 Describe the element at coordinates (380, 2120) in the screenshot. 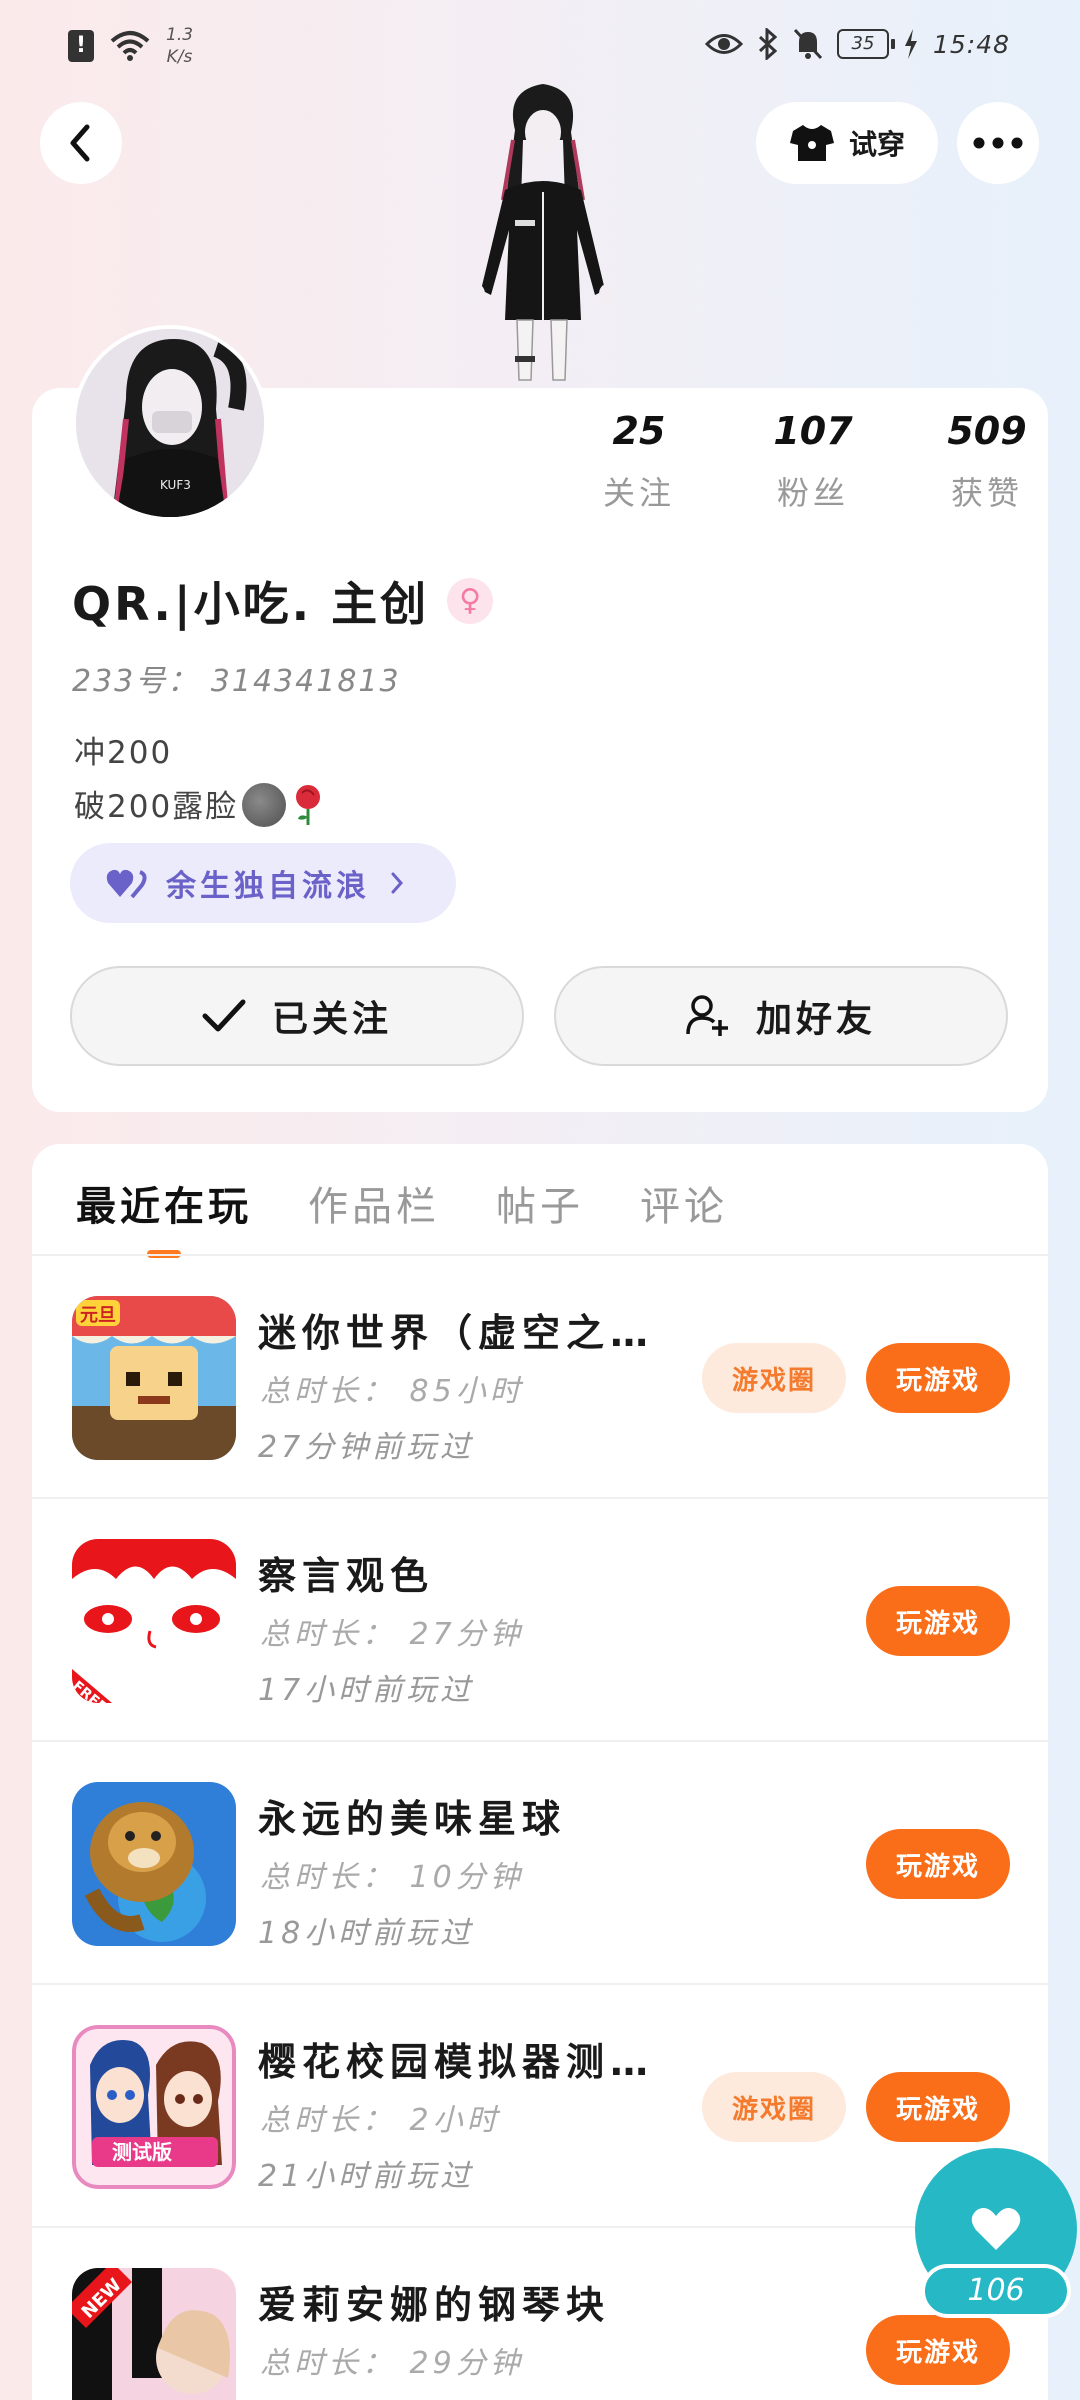

I see `game-duration: 总时长： 2小时` at that location.